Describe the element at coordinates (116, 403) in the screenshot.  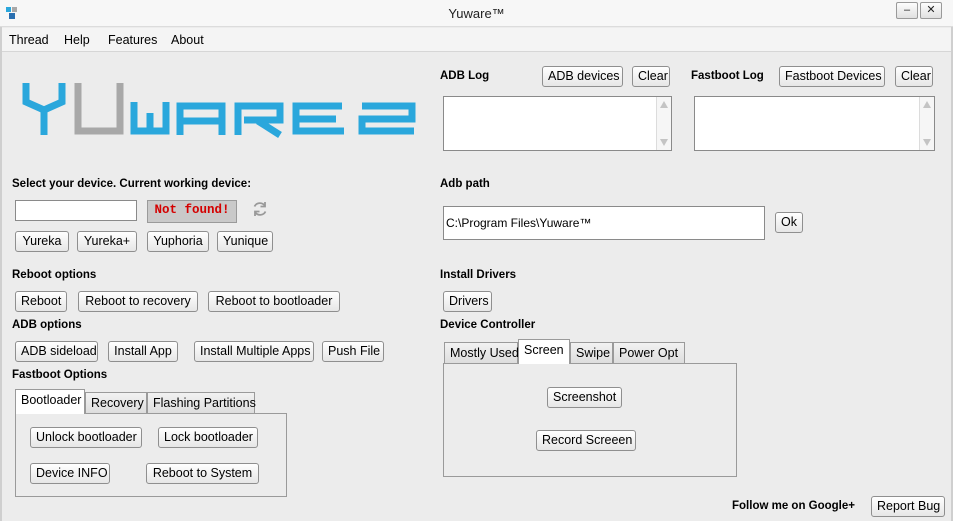
I see `tab-recovery: Recovery` at that location.